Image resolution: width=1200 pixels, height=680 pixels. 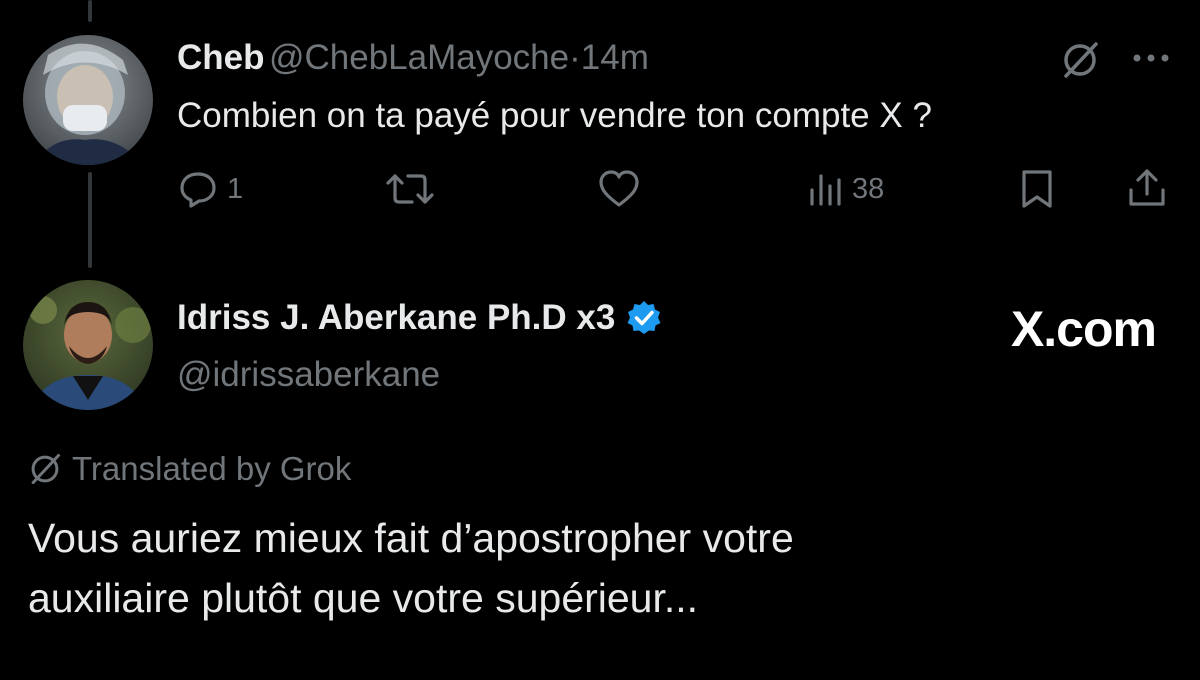 What do you see at coordinates (419, 57) in the screenshot?
I see `author-handle: @ChebLaMayoche` at bounding box center [419, 57].